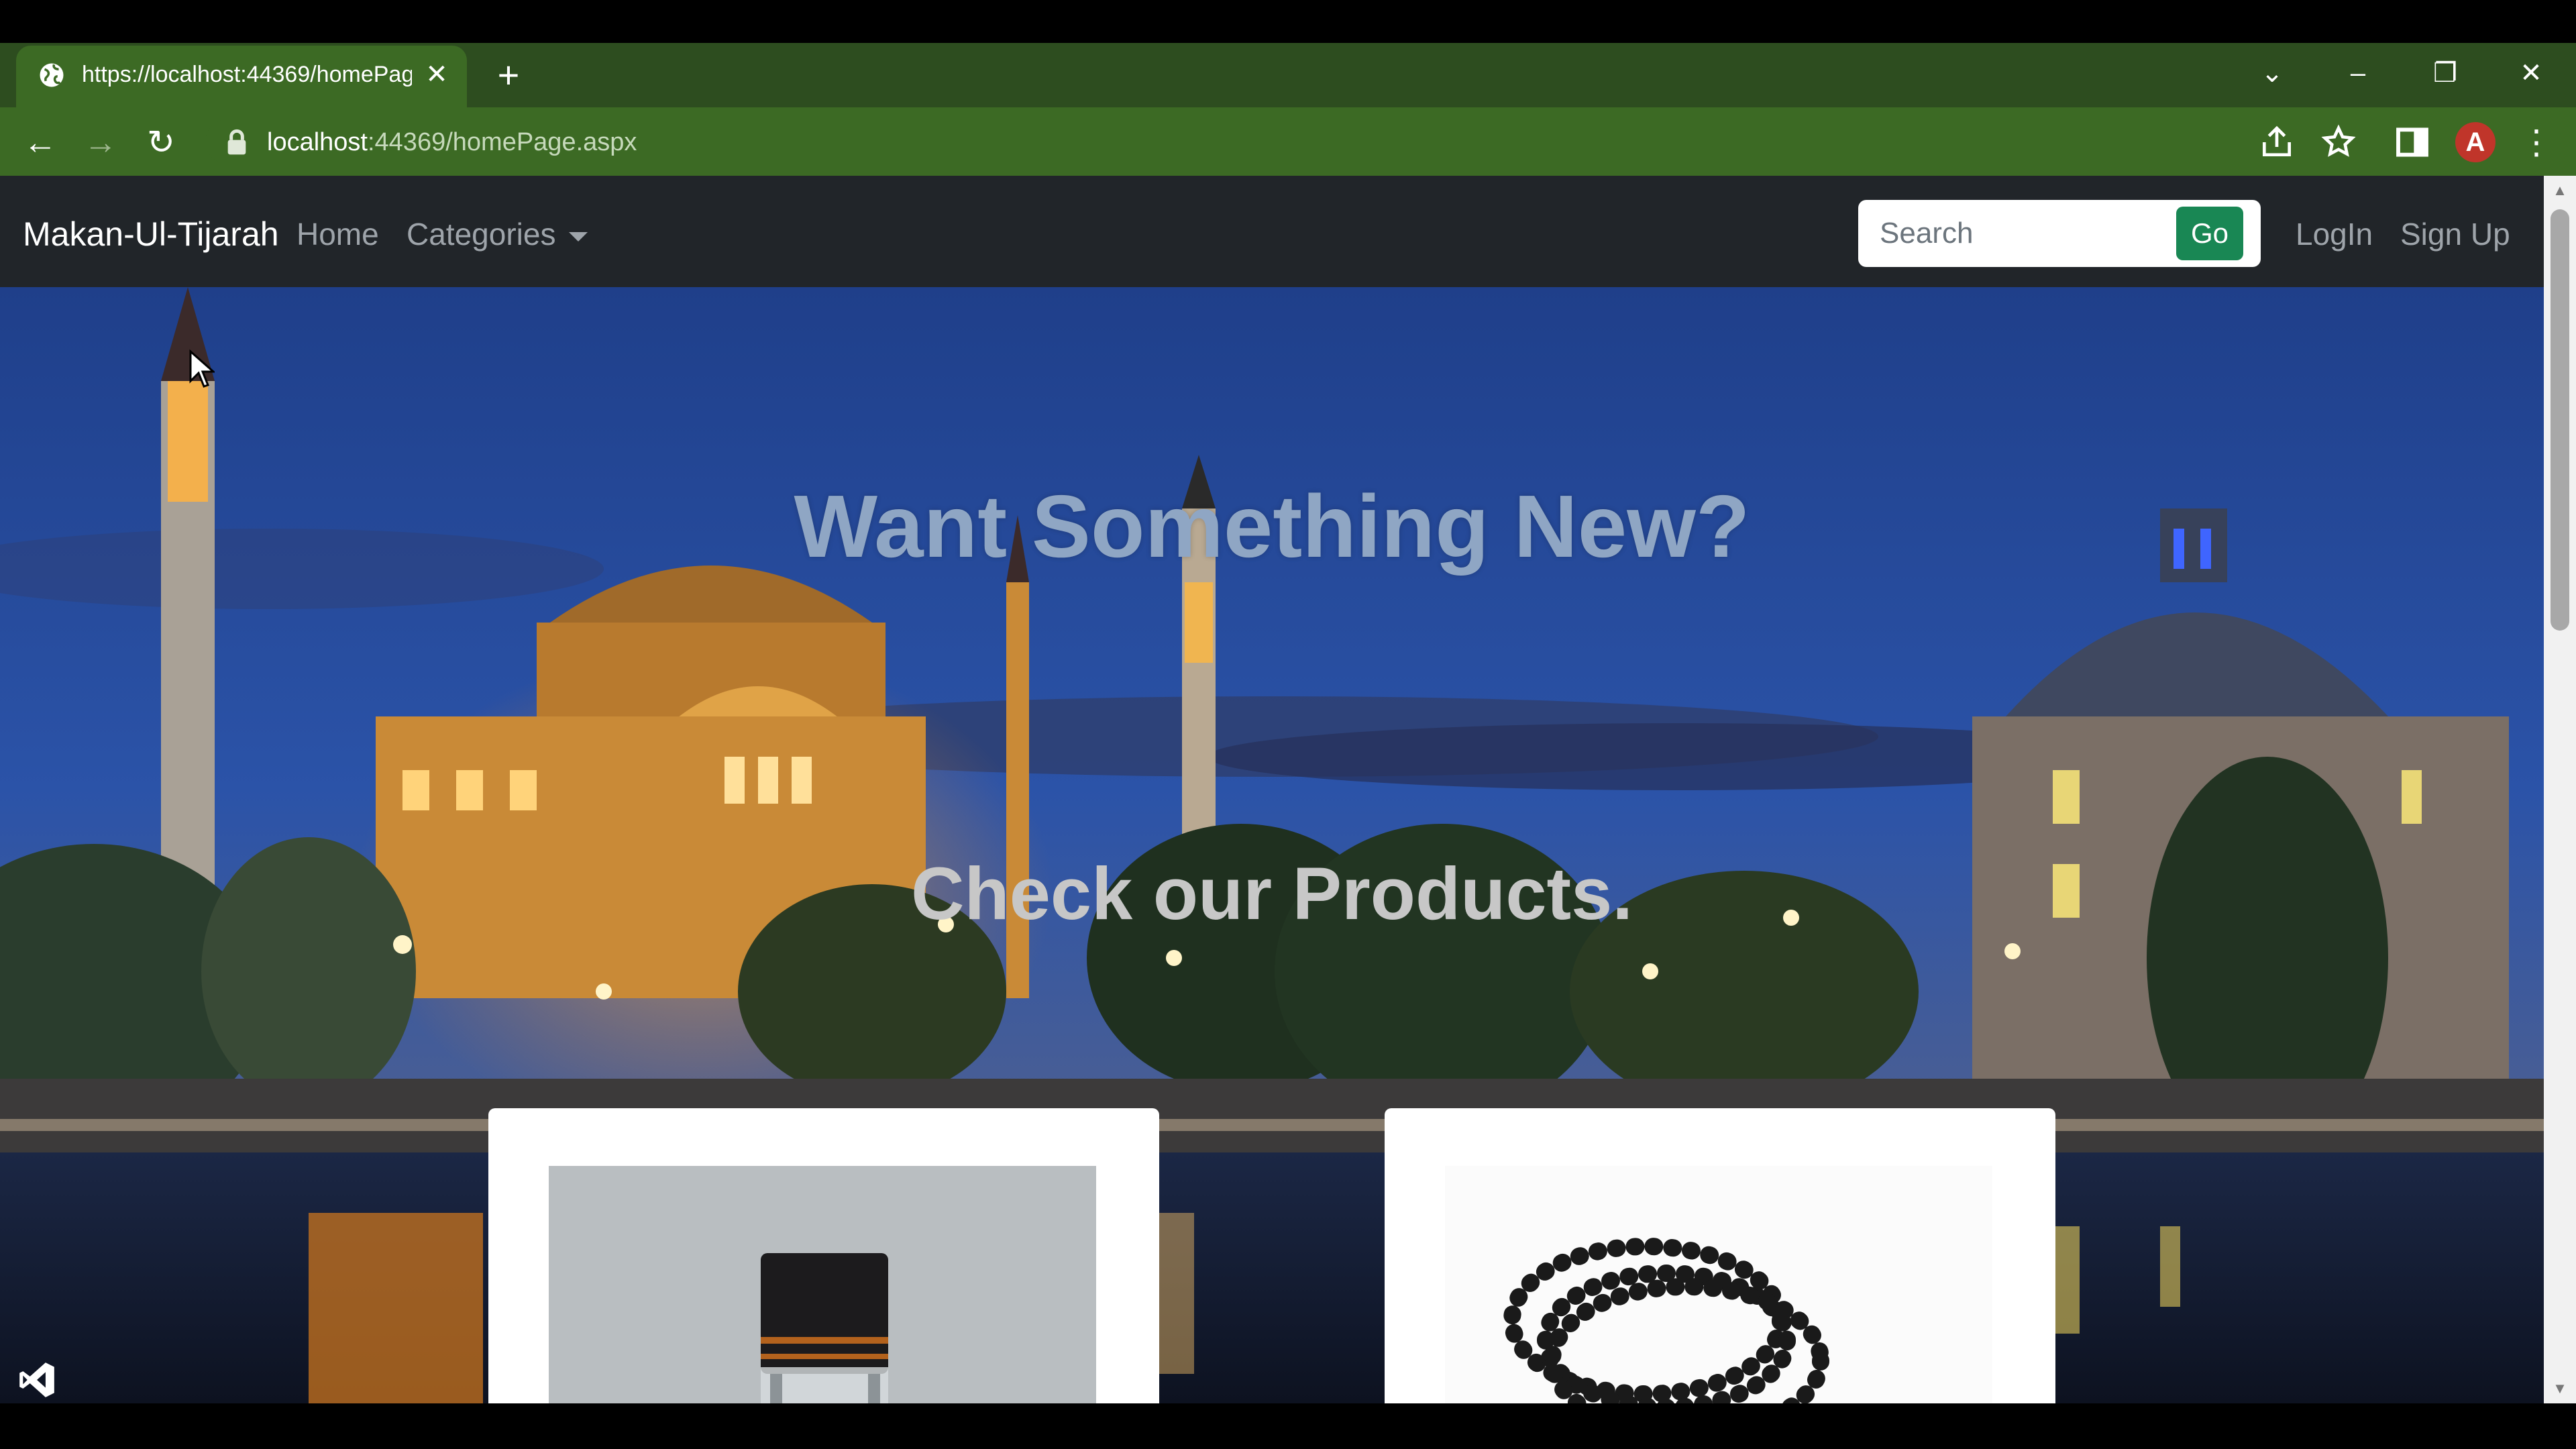 This screenshot has height=1449, width=2576. What do you see at coordinates (236, 142) in the screenshot?
I see `lock-icon` at bounding box center [236, 142].